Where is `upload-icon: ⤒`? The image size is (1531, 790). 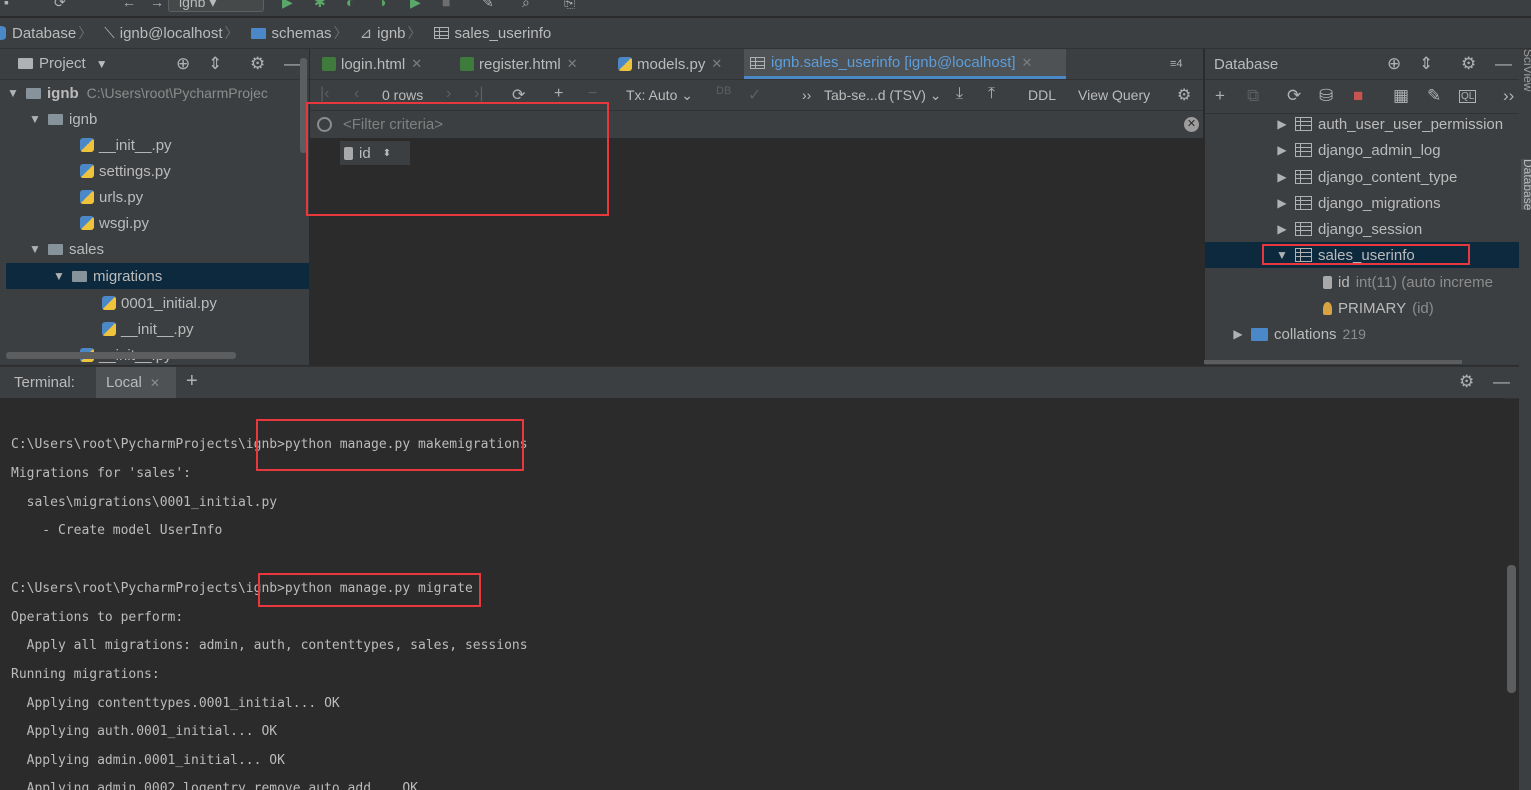 upload-icon: ⤒ is located at coordinates (991, 94).